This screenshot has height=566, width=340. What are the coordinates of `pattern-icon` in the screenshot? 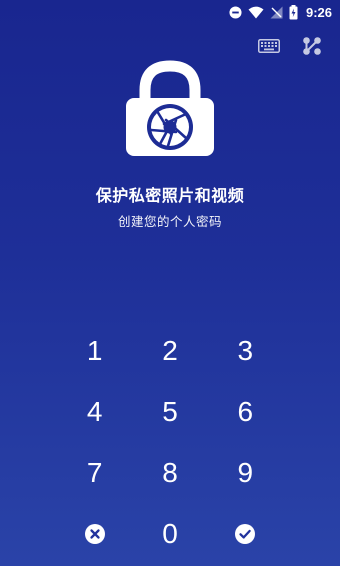 It's located at (312, 46).